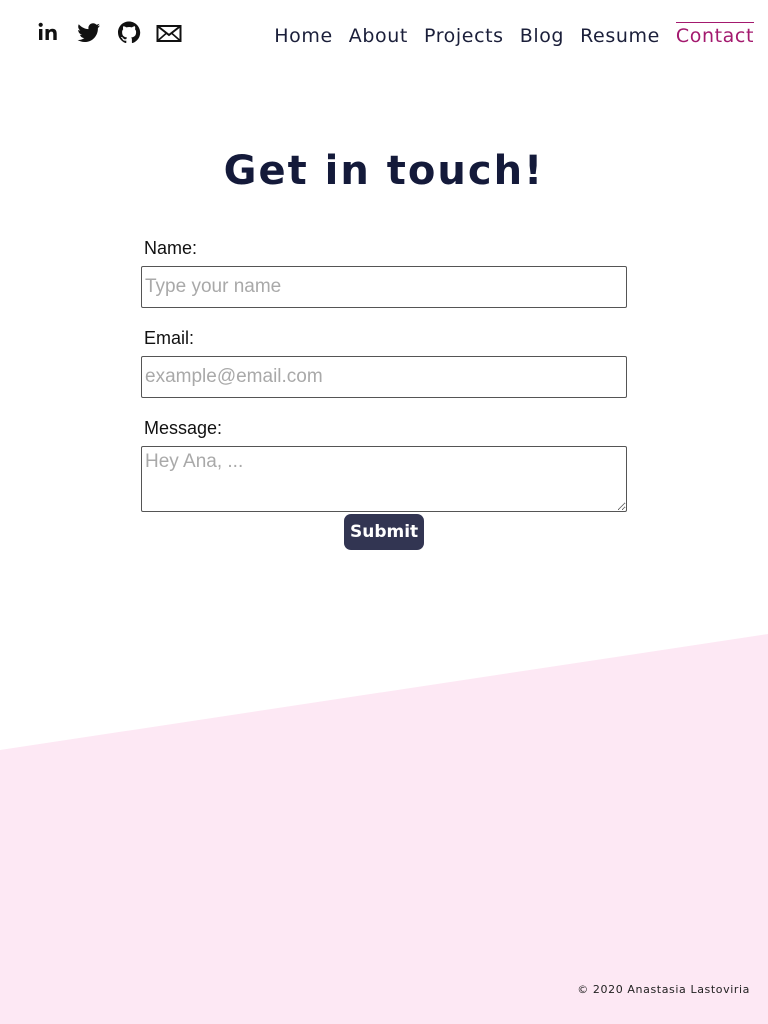 This screenshot has height=1024, width=768. What do you see at coordinates (169, 338) in the screenshot?
I see `email-label: Email:` at bounding box center [169, 338].